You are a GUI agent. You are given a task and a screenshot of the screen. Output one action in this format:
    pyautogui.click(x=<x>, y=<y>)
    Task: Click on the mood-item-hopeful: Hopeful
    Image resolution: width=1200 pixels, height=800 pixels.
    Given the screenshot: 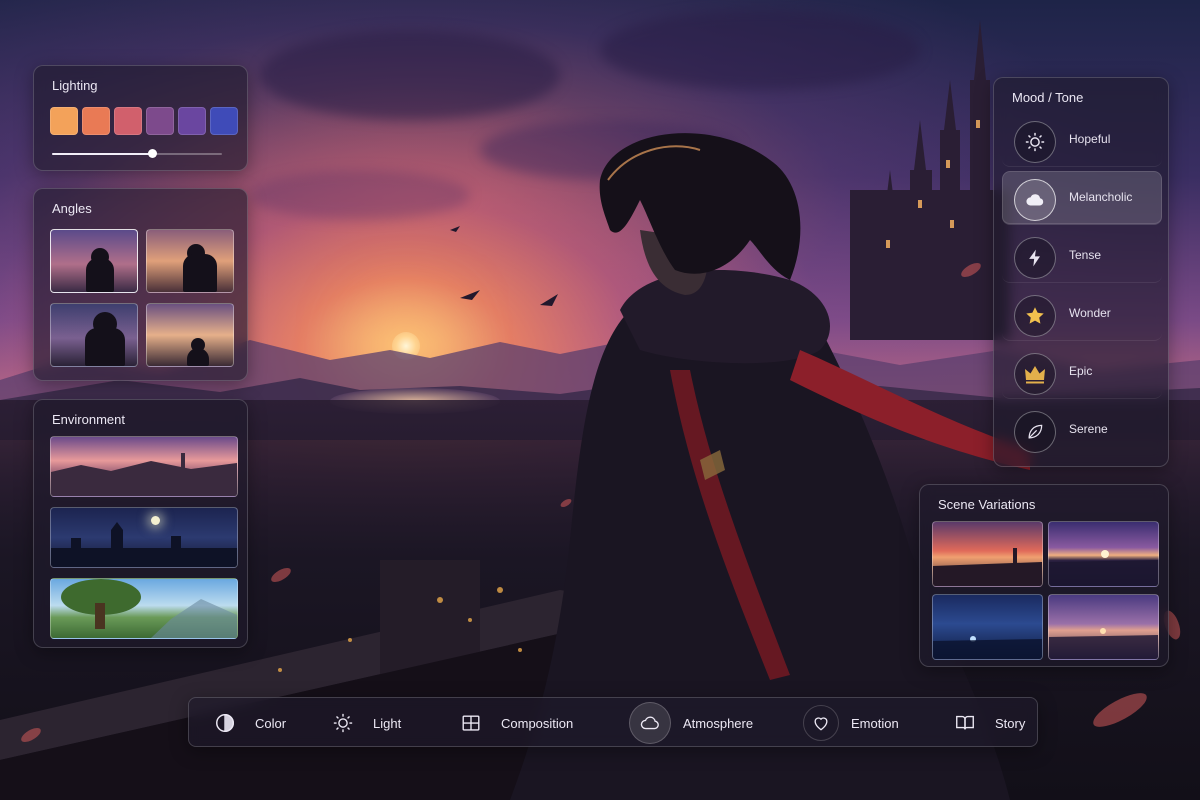 What is the action you would take?
    pyautogui.click(x=1082, y=140)
    